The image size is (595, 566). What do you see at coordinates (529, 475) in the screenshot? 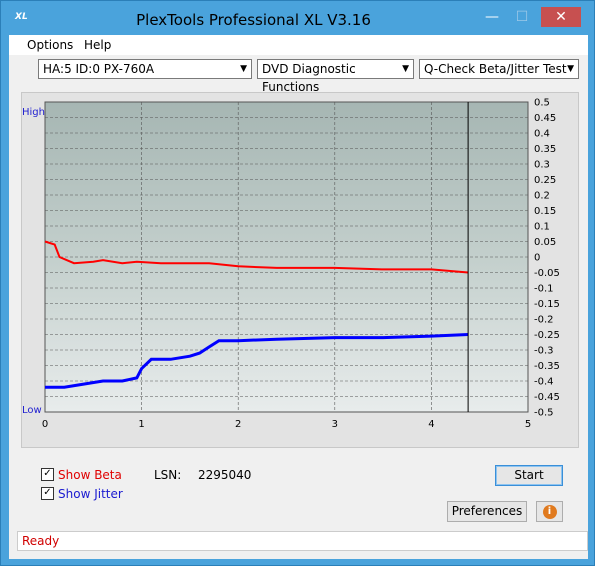
I see `start-button: Start` at bounding box center [529, 475].